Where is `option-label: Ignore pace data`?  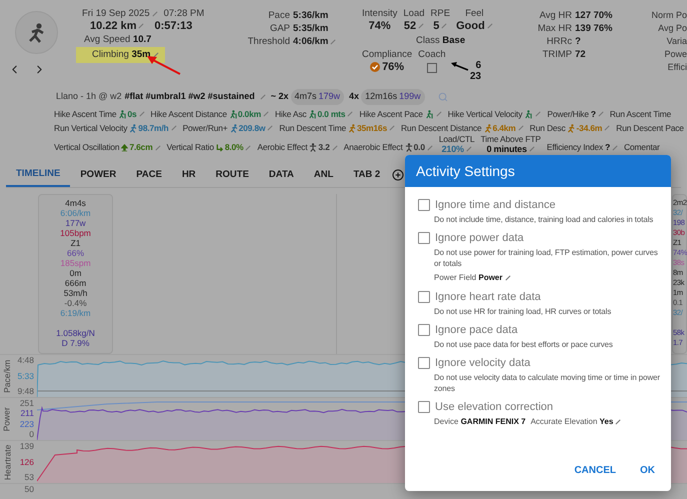 option-label: Ignore pace data is located at coordinates (476, 330).